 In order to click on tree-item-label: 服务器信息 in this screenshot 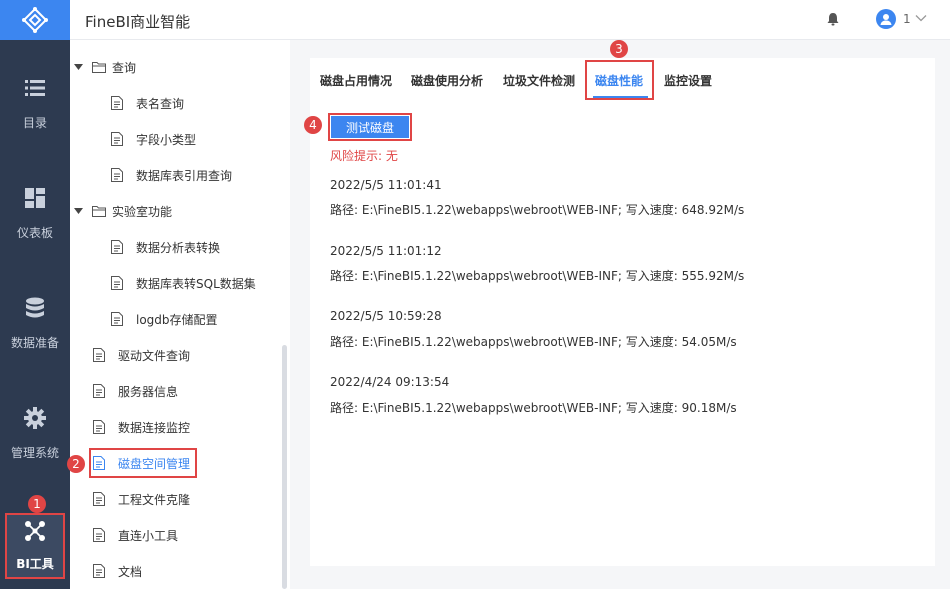, I will do `click(148, 391)`.